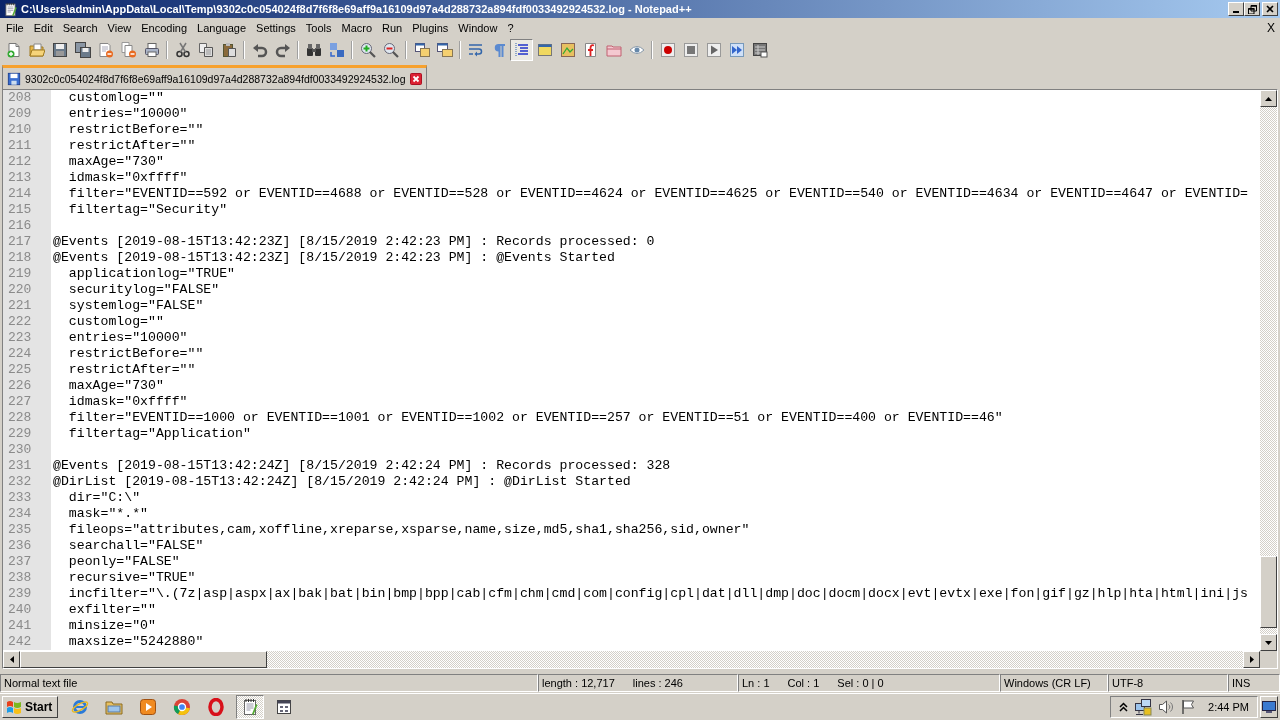 The image size is (1280, 720). What do you see at coordinates (15, 28) in the screenshot?
I see `menu-item: File` at bounding box center [15, 28].